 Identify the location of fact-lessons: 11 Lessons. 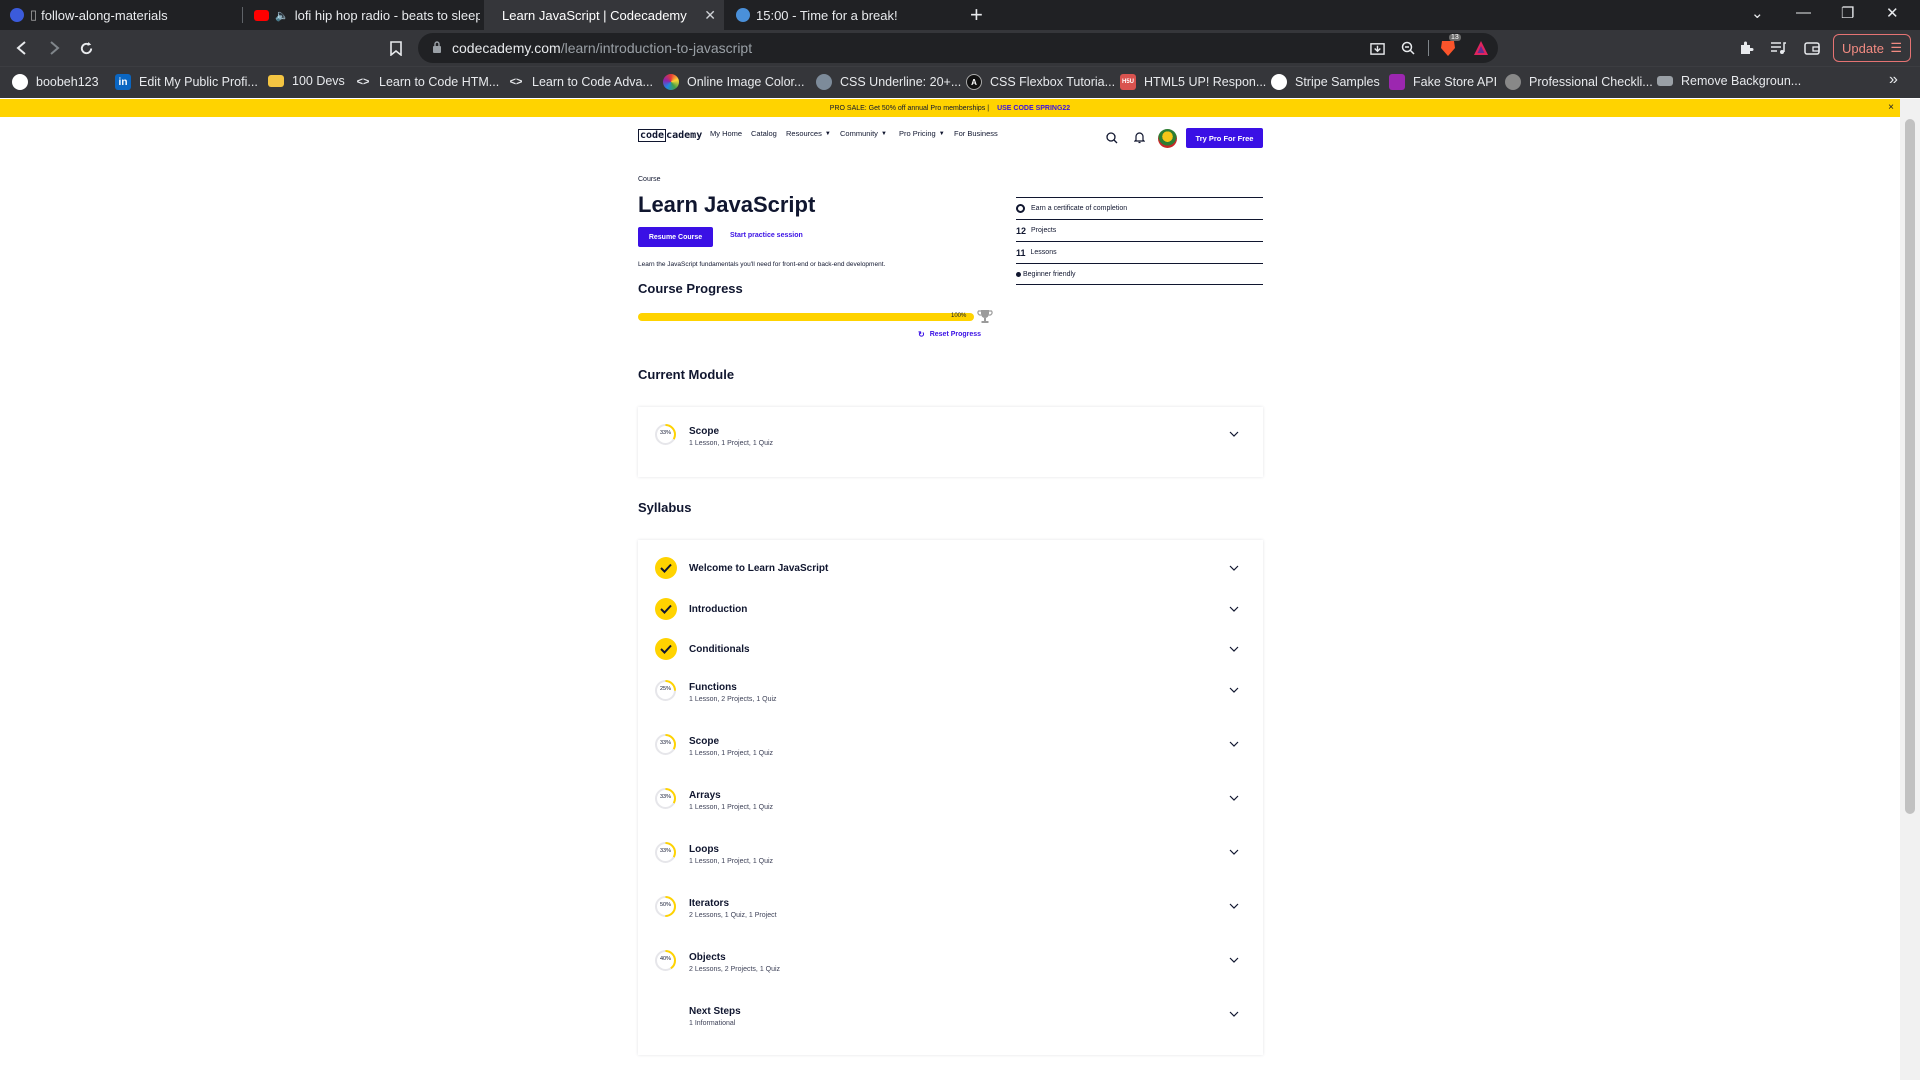
(1139, 252).